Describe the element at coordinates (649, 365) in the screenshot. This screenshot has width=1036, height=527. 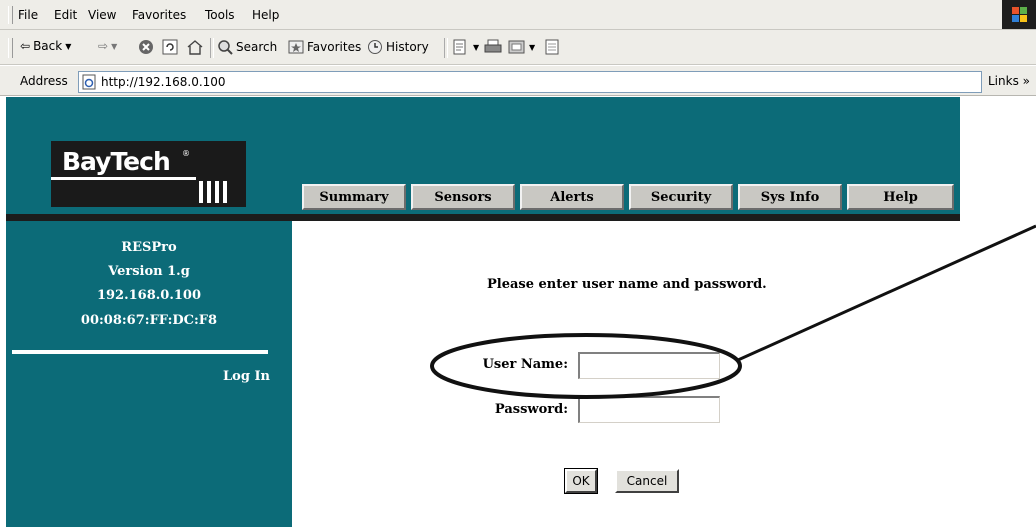
I see `username-input` at that location.